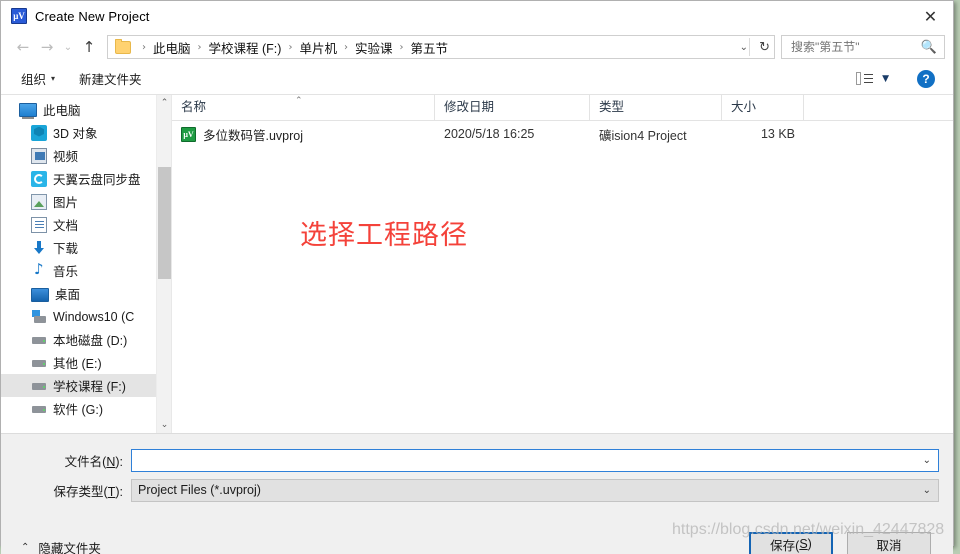  I want to click on file-type-cell: 礦ision4 Project, so click(643, 135).